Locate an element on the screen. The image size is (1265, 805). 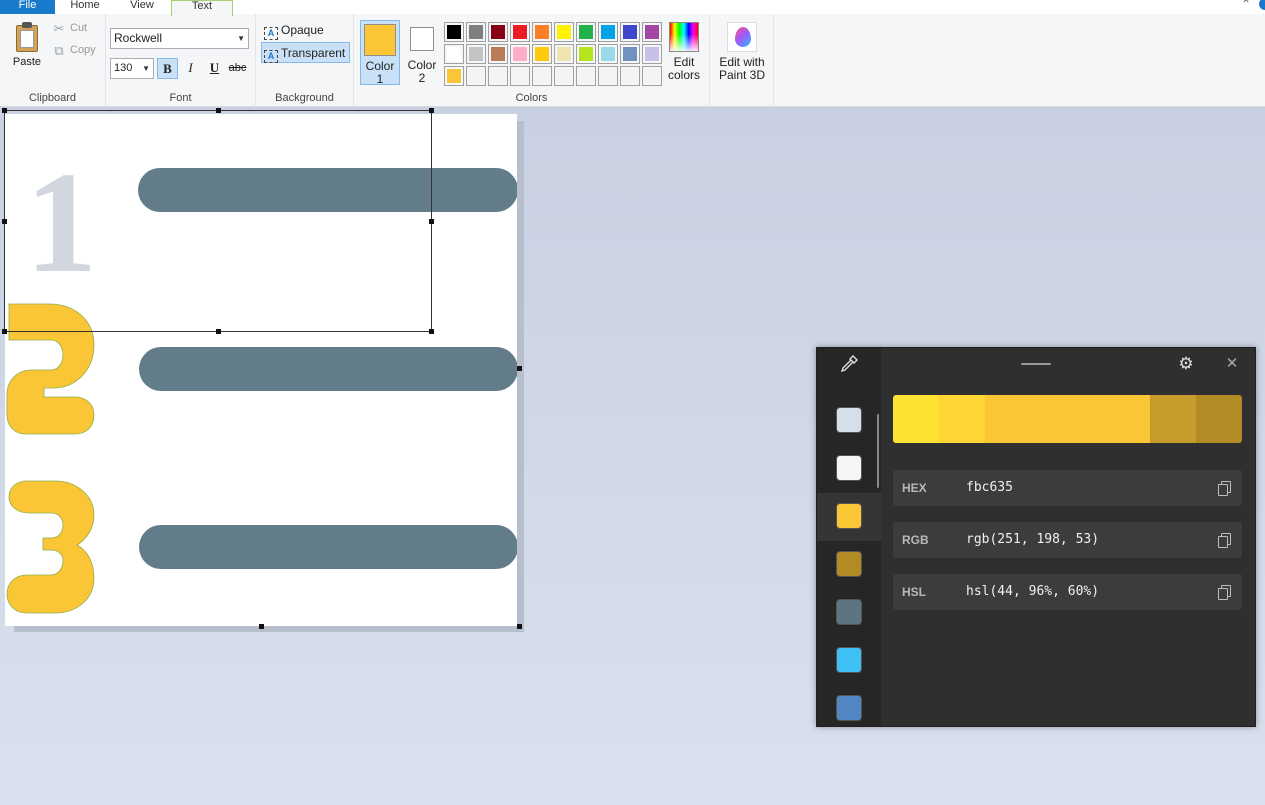
hsl-row: HSL hsl(44, 96%, 60%) is located at coordinates (1067, 592).